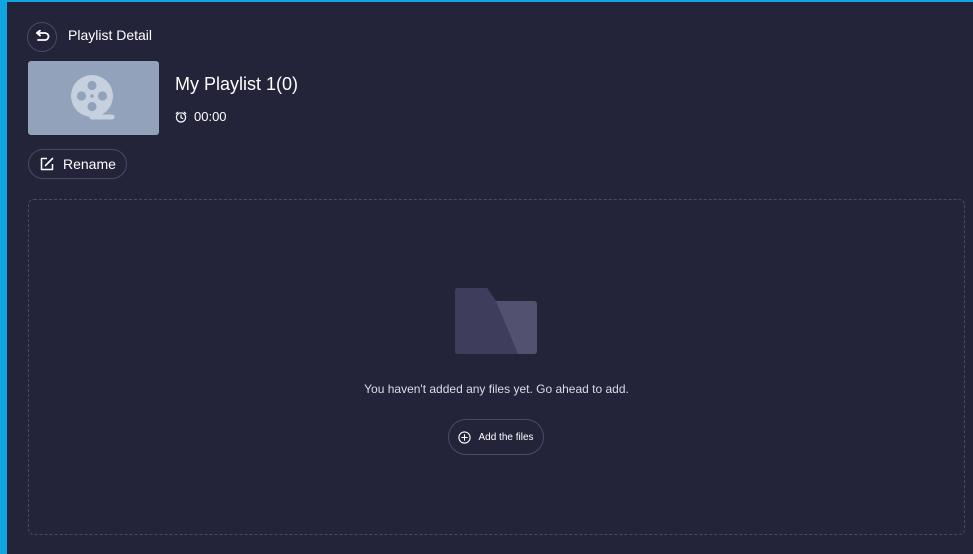 The height and width of the screenshot is (554, 973). I want to click on back-button, so click(42, 37).